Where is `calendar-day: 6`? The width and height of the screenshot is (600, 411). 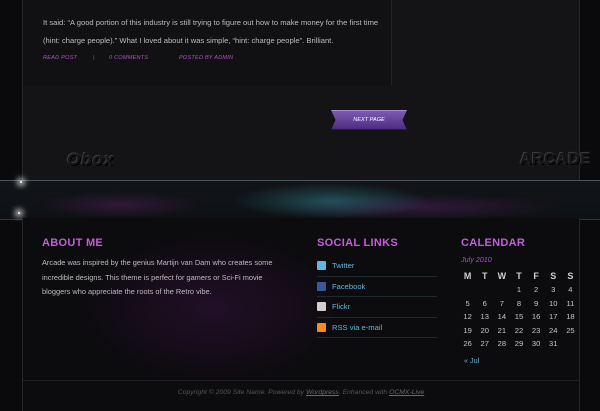
calendar-day: 6 is located at coordinates (484, 303).